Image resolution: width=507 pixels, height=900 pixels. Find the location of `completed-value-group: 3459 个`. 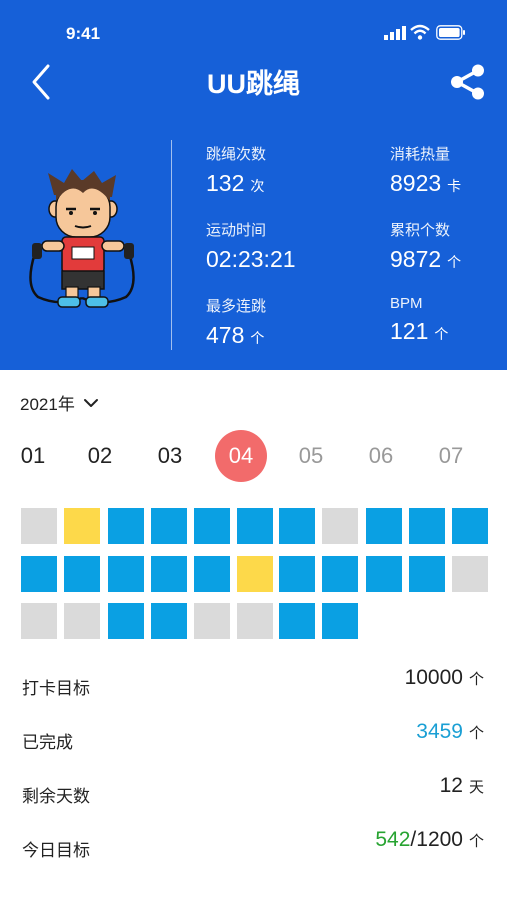

completed-value-group: 3459 个 is located at coordinates (450, 732).